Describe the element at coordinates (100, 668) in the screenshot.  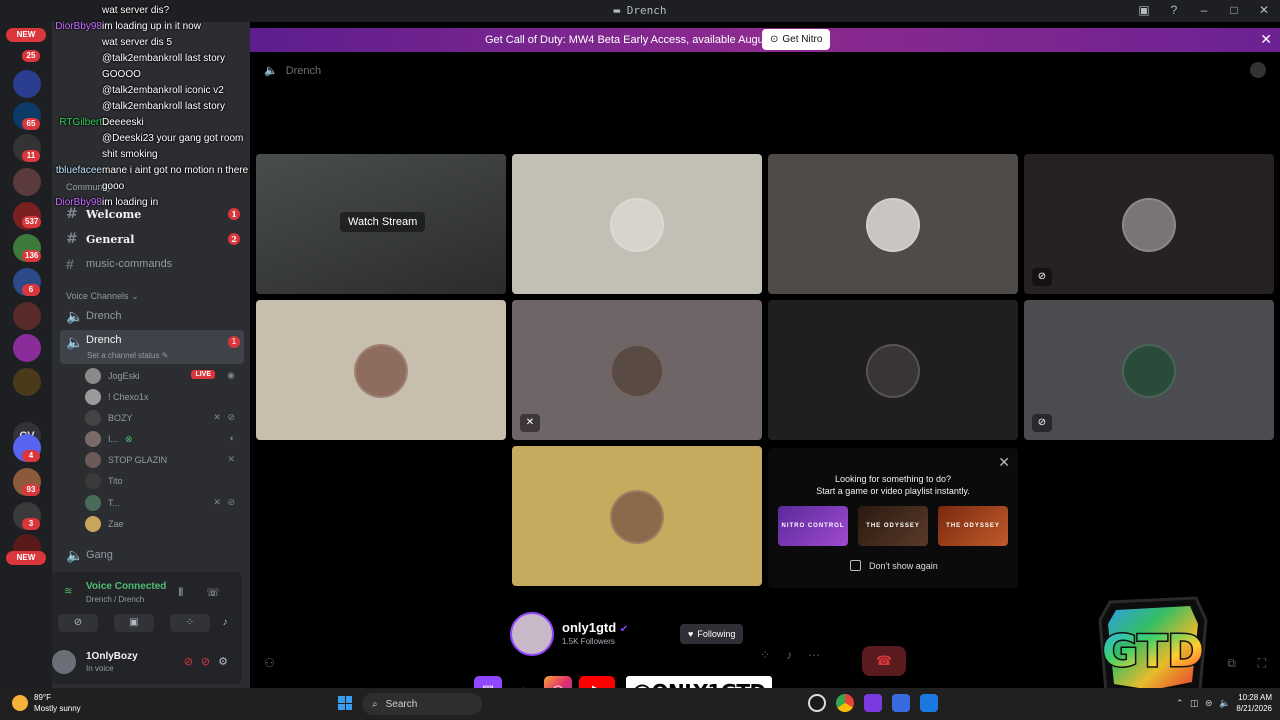
I see `user-status: In voice` at that location.